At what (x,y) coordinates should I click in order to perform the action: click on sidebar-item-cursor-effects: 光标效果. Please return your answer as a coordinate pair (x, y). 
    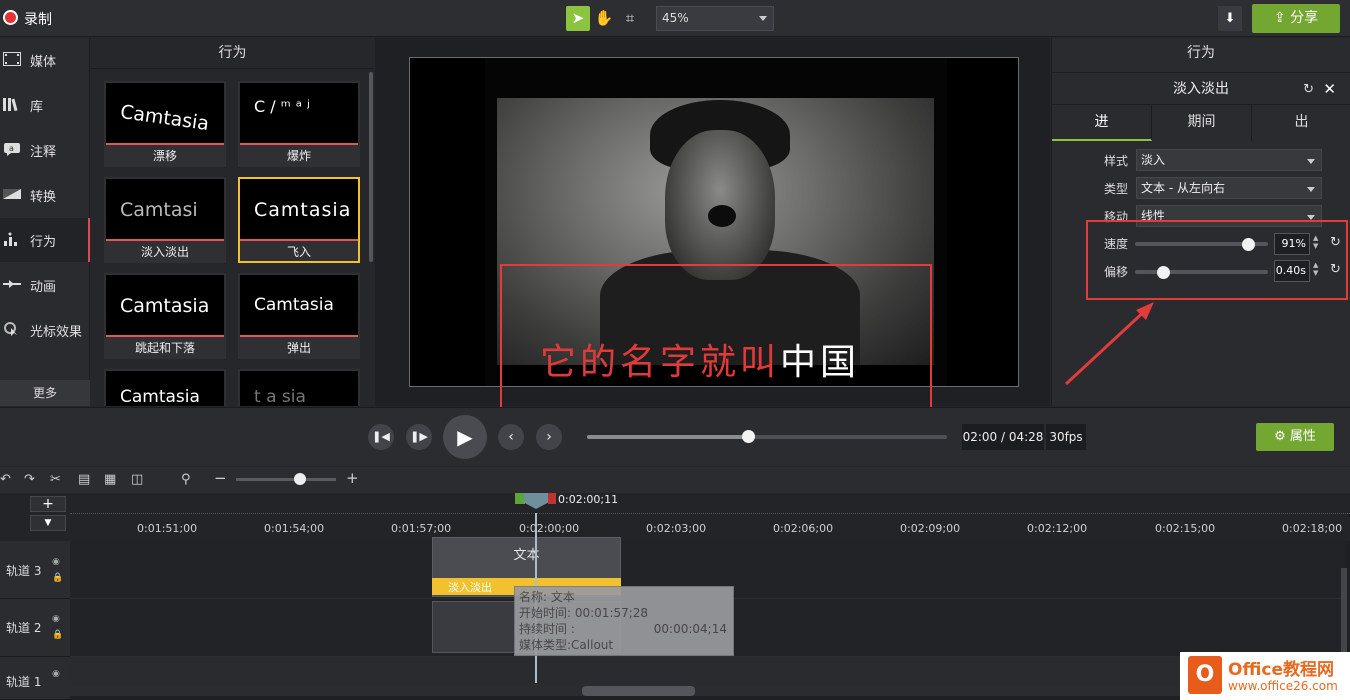
    Looking at the image, I should click on (45, 330).